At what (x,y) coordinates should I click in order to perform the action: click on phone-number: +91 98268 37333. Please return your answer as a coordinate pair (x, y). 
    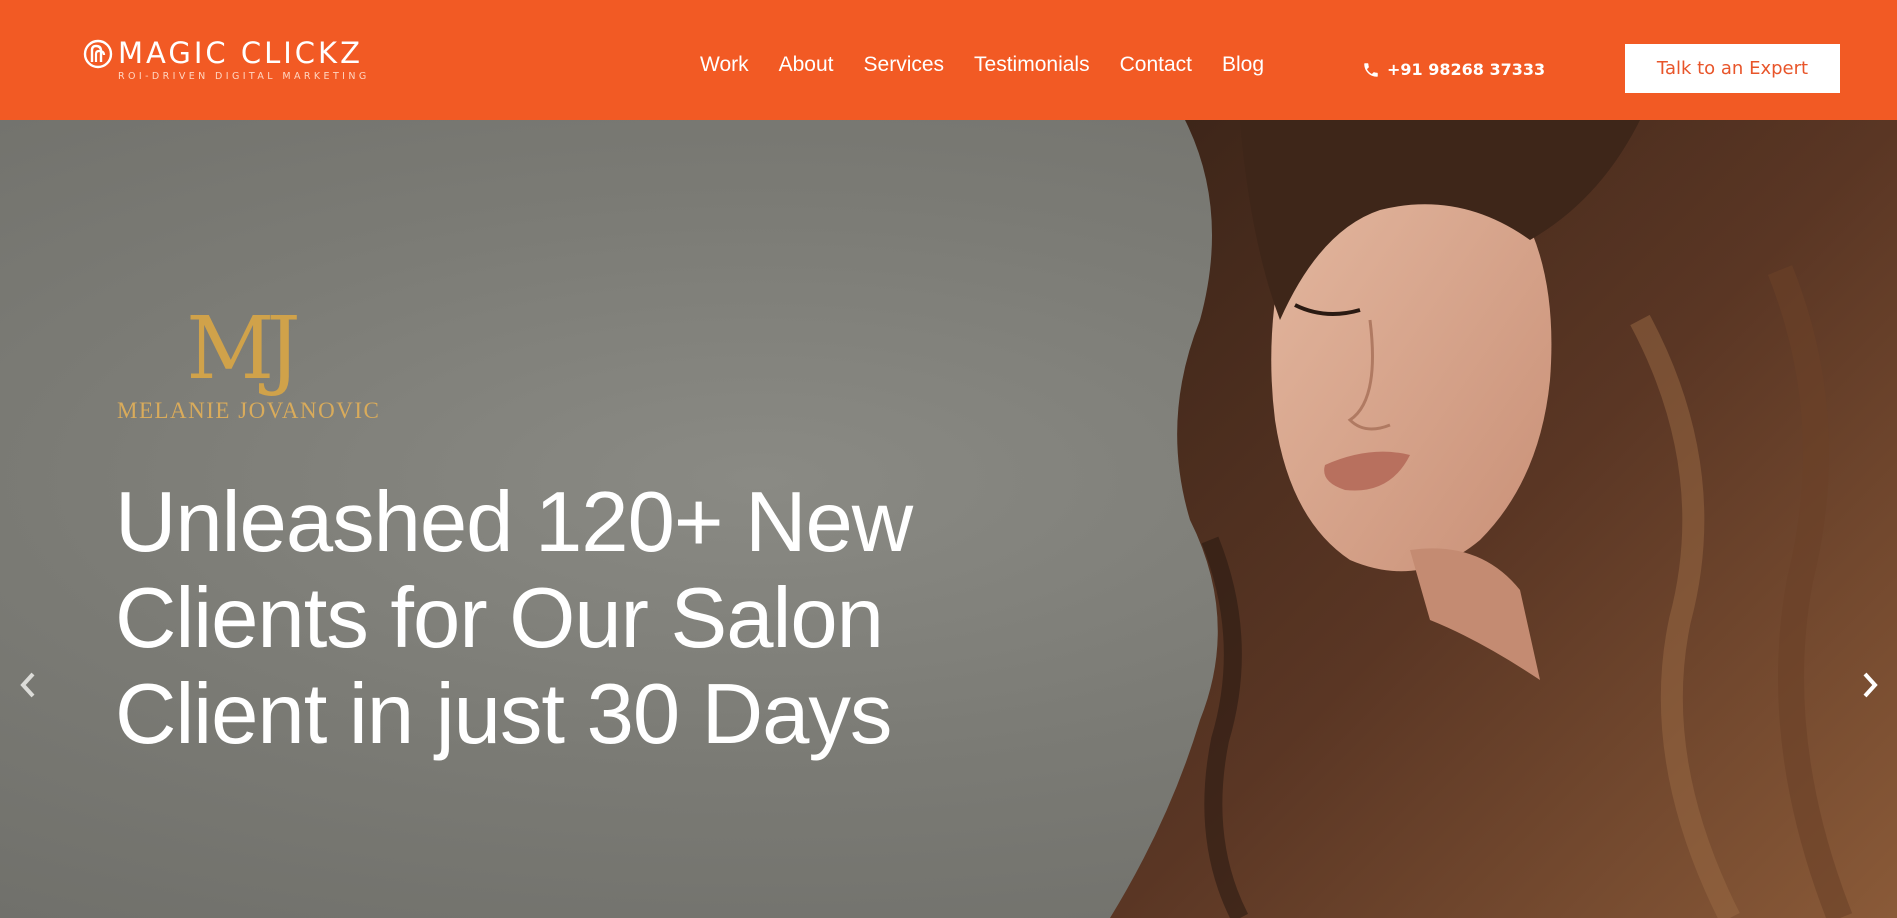
    Looking at the image, I should click on (1466, 69).